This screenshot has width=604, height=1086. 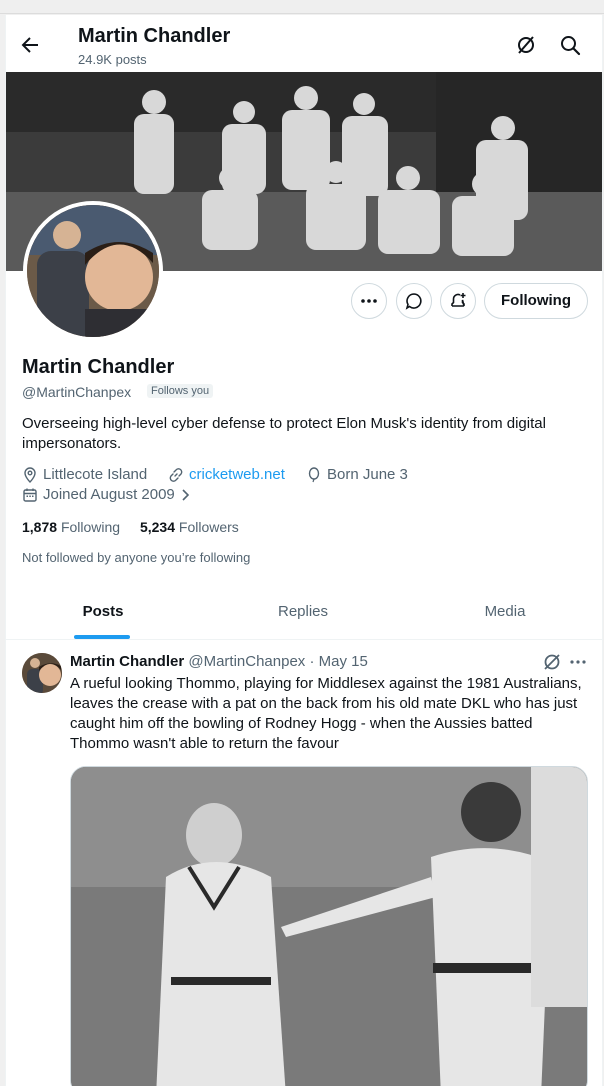 What do you see at coordinates (103, 614) in the screenshot?
I see `tab-posts: Posts` at bounding box center [103, 614].